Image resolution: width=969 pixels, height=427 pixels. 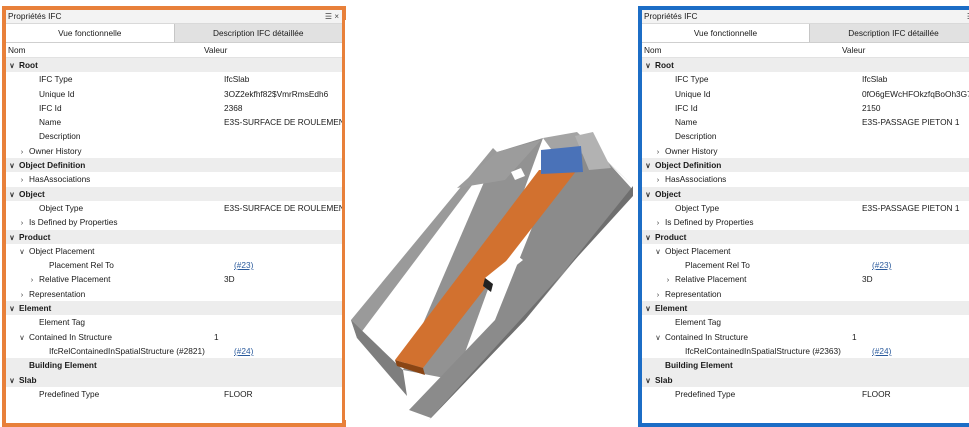 I want to click on pedestrian-slab-highlight, so click(x=562, y=160).